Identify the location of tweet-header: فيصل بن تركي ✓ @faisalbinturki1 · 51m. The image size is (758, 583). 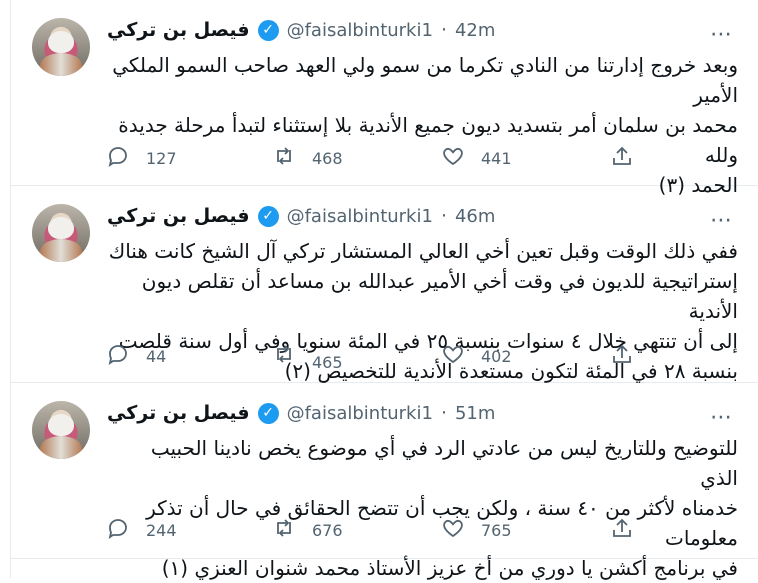
(407, 413).